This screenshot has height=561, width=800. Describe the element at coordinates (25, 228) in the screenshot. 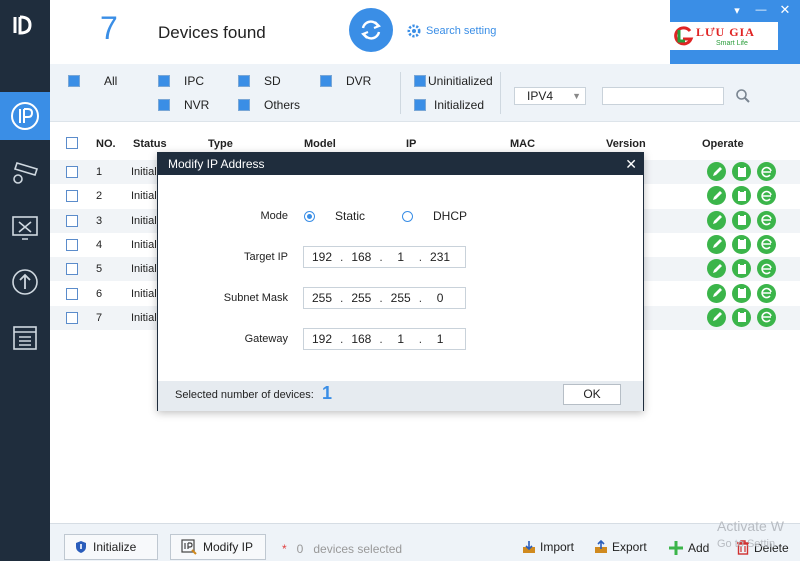

I see `sidebar-item-tools` at that location.